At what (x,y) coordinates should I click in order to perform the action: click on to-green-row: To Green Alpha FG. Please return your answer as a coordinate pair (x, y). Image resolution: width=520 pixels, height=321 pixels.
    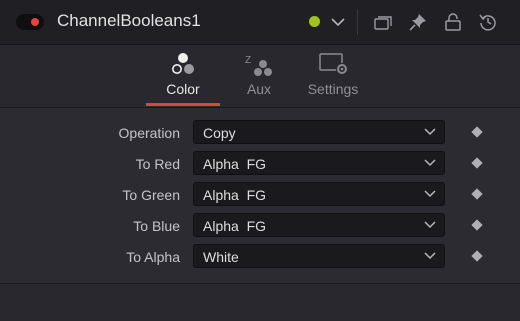
    Looking at the image, I should click on (260, 195).